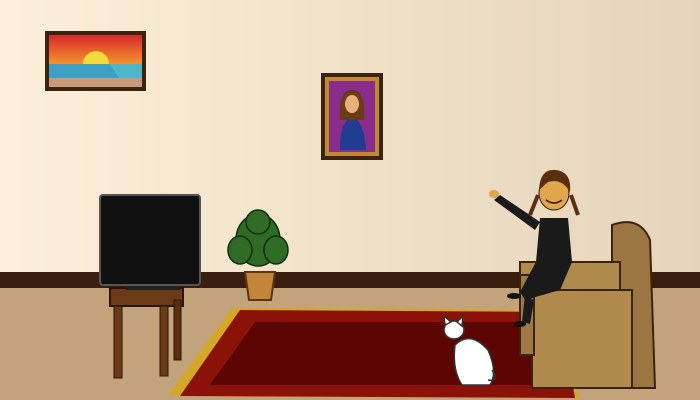 The image size is (700, 400). Describe the element at coordinates (95, 61) in the screenshot. I see `sunset-painting` at that location.